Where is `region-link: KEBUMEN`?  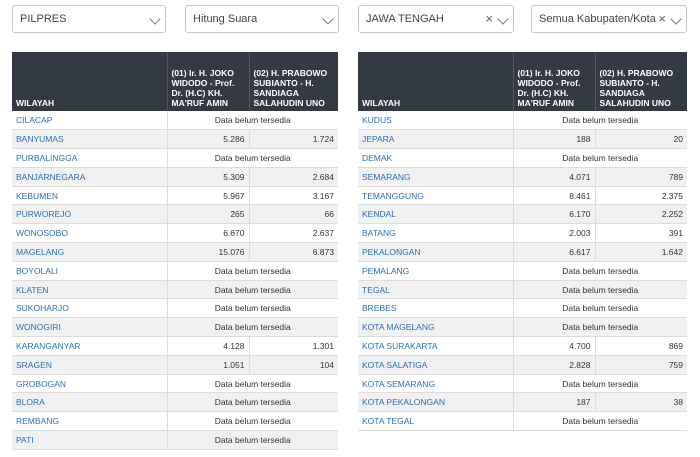 region-link: KEBUMEN is located at coordinates (90, 196).